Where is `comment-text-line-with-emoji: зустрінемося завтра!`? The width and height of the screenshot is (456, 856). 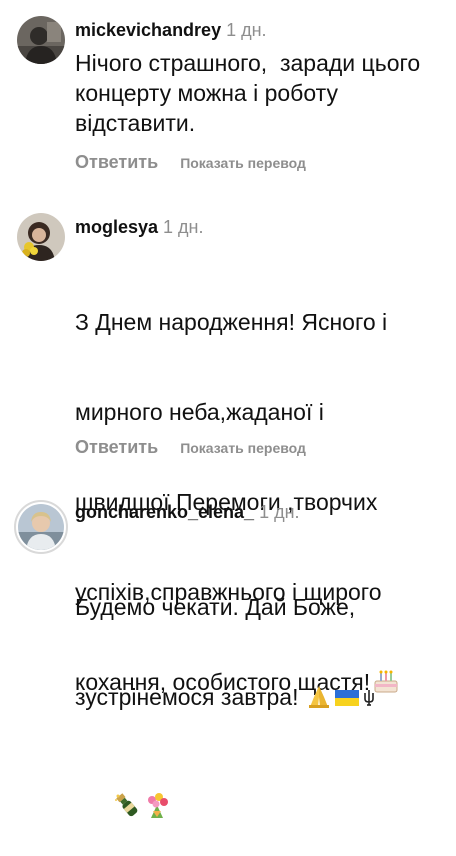 comment-text-line-with-emoji: зустрінемося завтра! is located at coordinates (260, 699).